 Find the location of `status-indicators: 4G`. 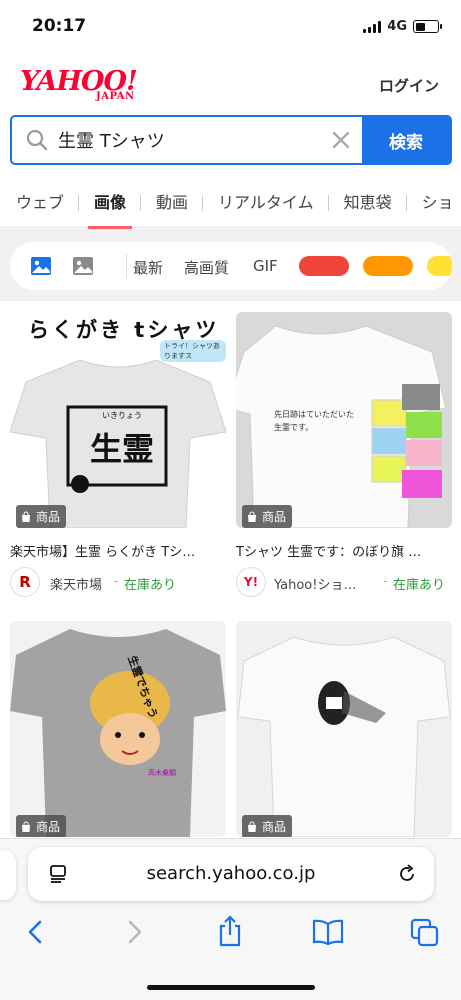

status-indicators: 4G is located at coordinates (402, 26).